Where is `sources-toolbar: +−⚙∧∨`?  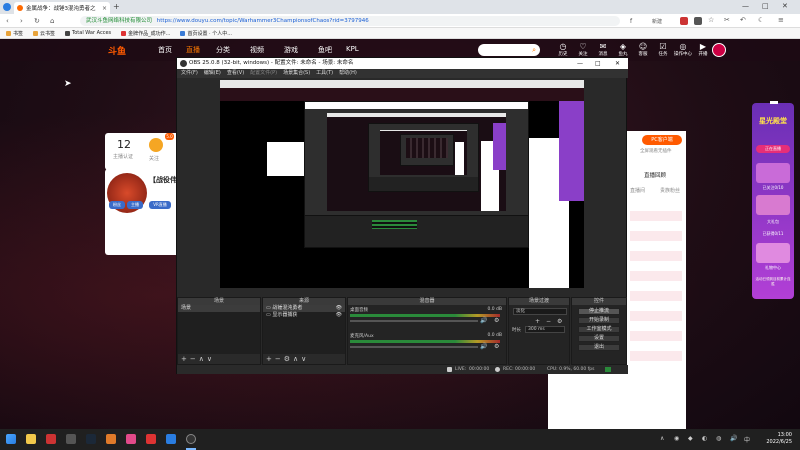 sources-toolbar: +−⚙∧∨ is located at coordinates (304, 359).